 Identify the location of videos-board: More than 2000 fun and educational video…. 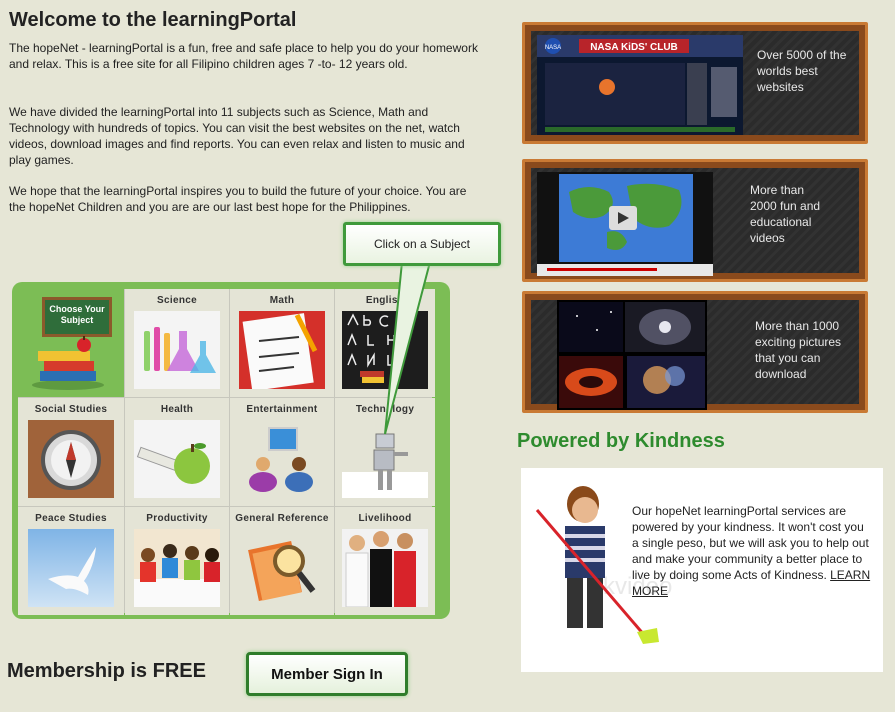
(695, 220).